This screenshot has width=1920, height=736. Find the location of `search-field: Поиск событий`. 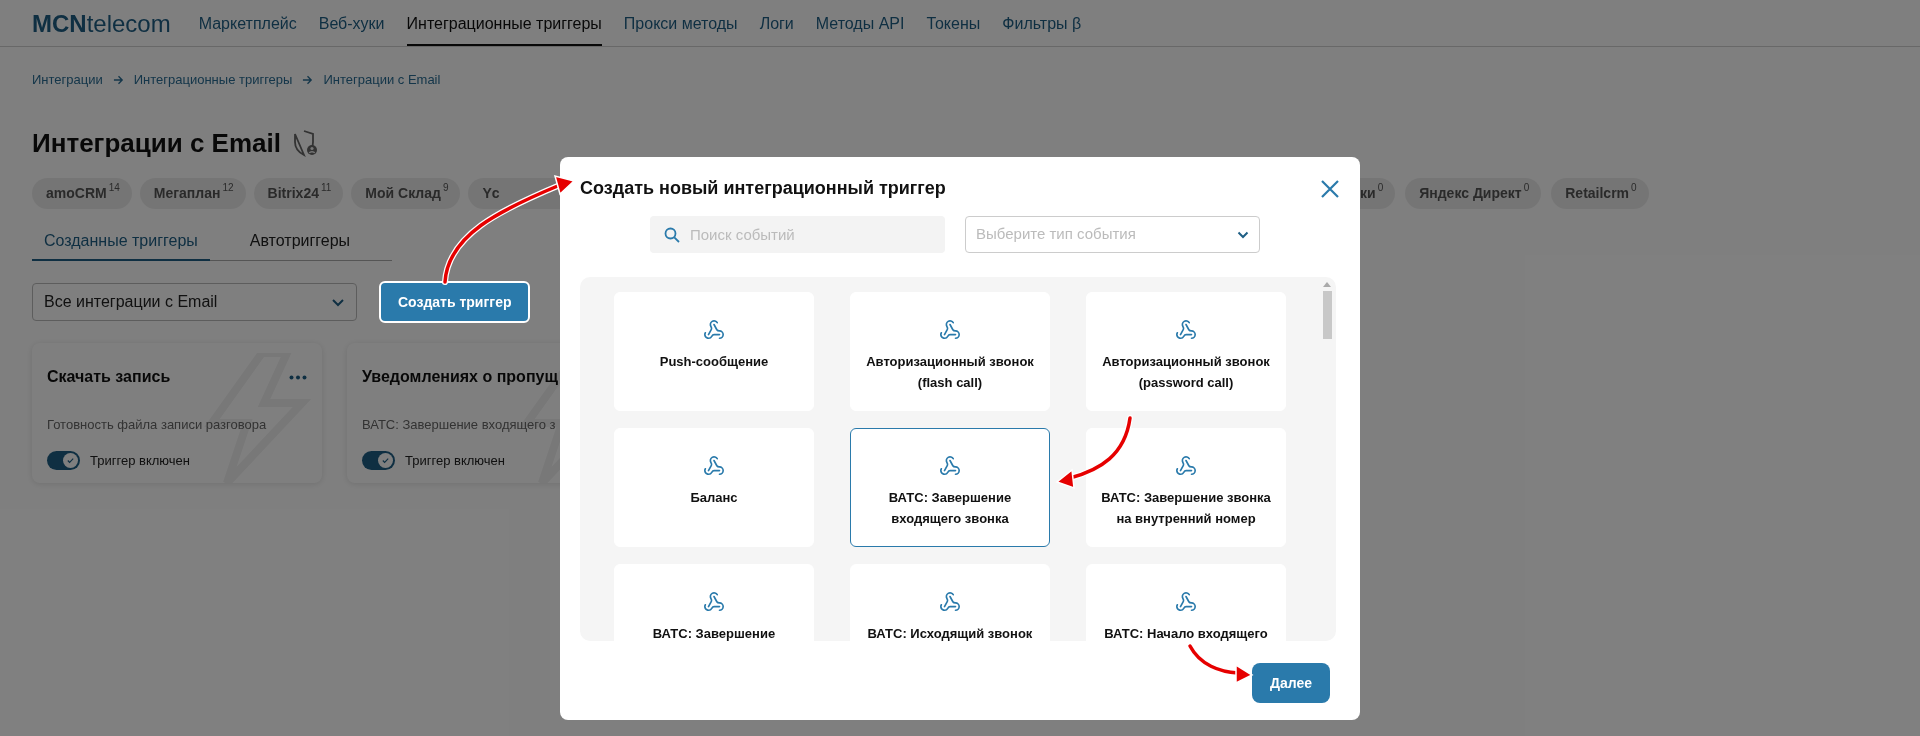

search-field: Поиск событий is located at coordinates (797, 234).